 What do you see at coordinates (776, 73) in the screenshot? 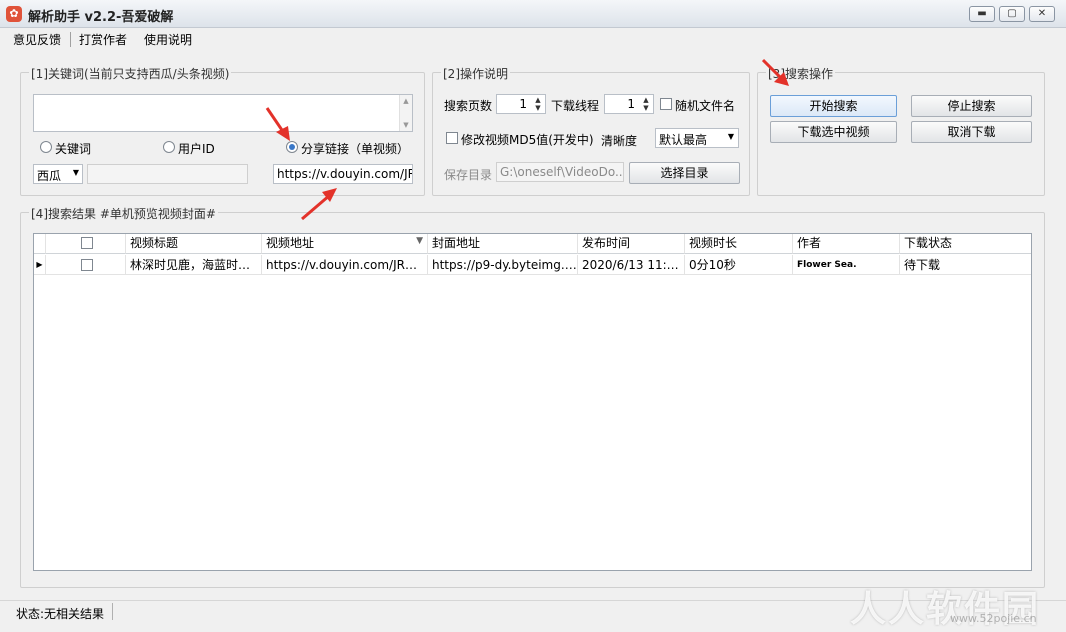
I see `arrow-to-start-search` at bounding box center [776, 73].